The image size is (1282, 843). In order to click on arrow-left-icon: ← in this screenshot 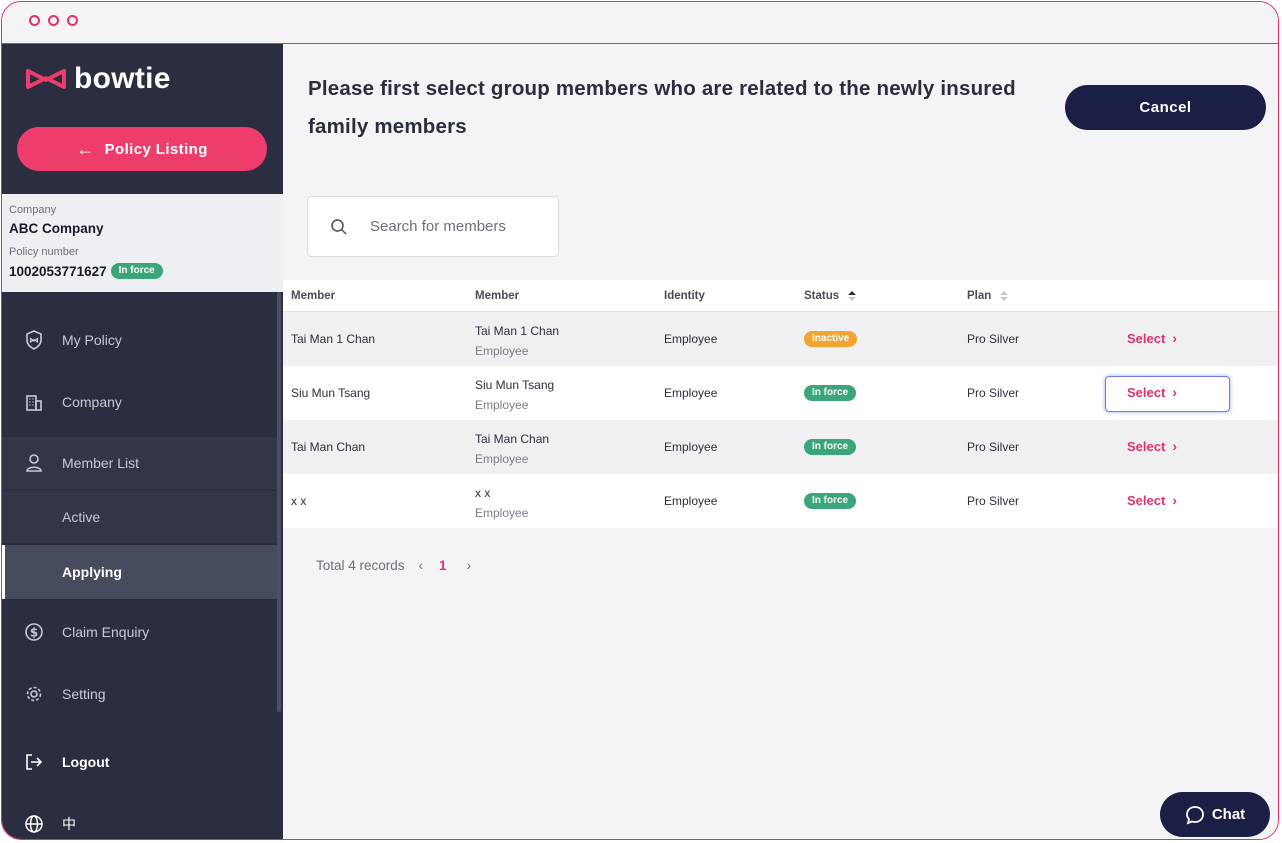, I will do `click(85, 148)`.